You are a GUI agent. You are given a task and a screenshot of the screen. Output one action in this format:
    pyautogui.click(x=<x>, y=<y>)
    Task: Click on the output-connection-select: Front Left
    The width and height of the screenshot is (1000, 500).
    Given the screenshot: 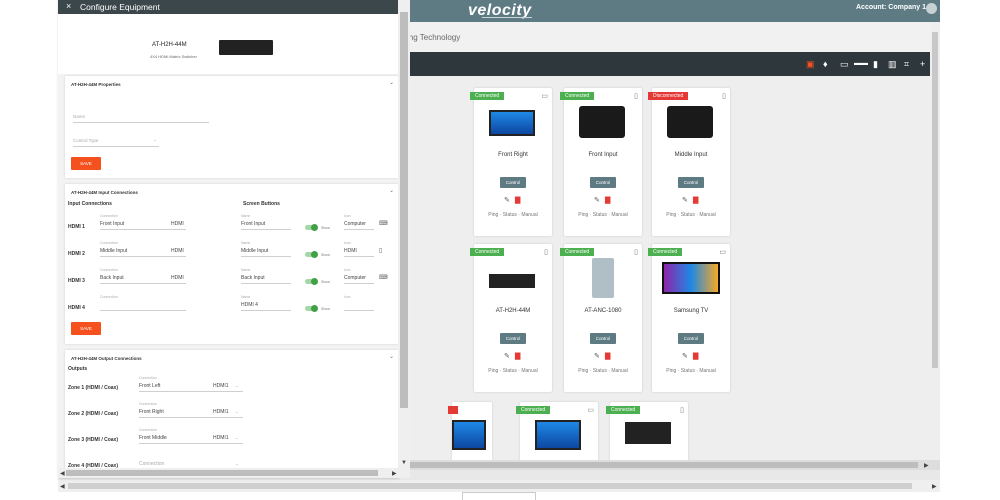 What is the action you would take?
    pyautogui.click(x=149, y=386)
    